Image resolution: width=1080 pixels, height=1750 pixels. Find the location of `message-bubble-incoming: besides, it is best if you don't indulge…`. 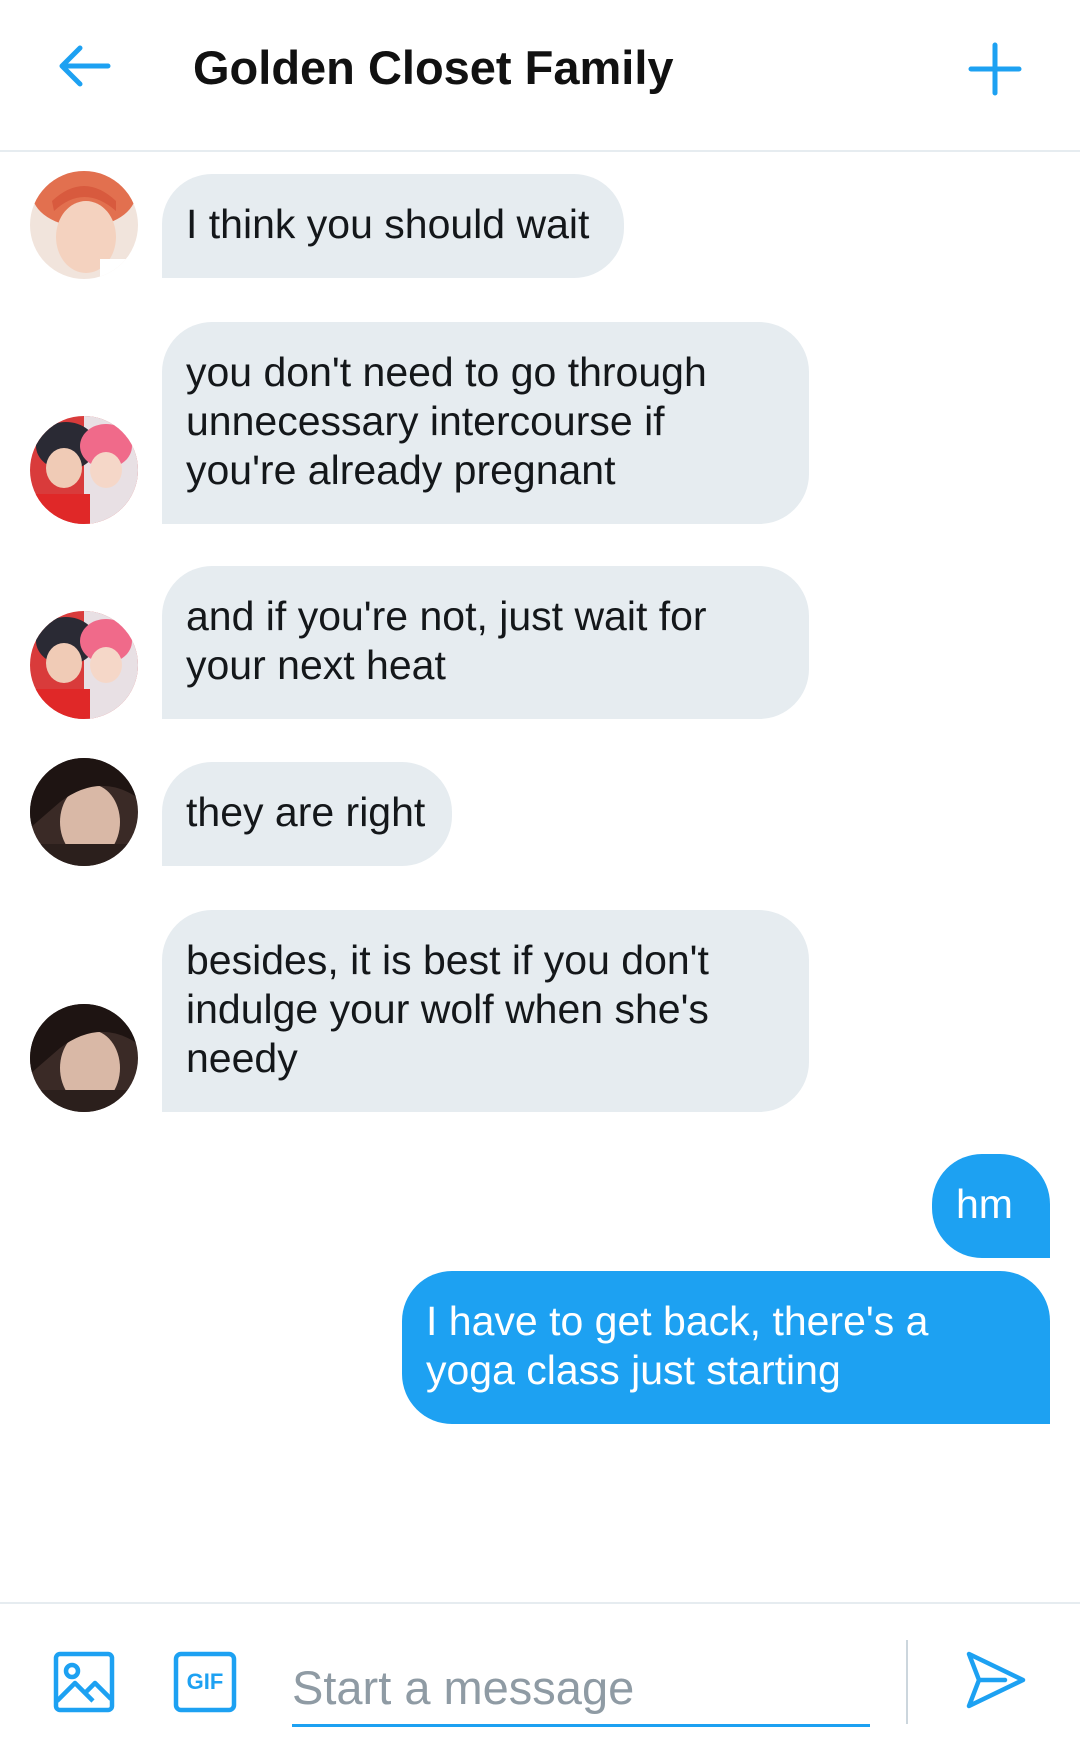

message-bubble-incoming: besides, it is best if you don't indulge… is located at coordinates (485, 1011).